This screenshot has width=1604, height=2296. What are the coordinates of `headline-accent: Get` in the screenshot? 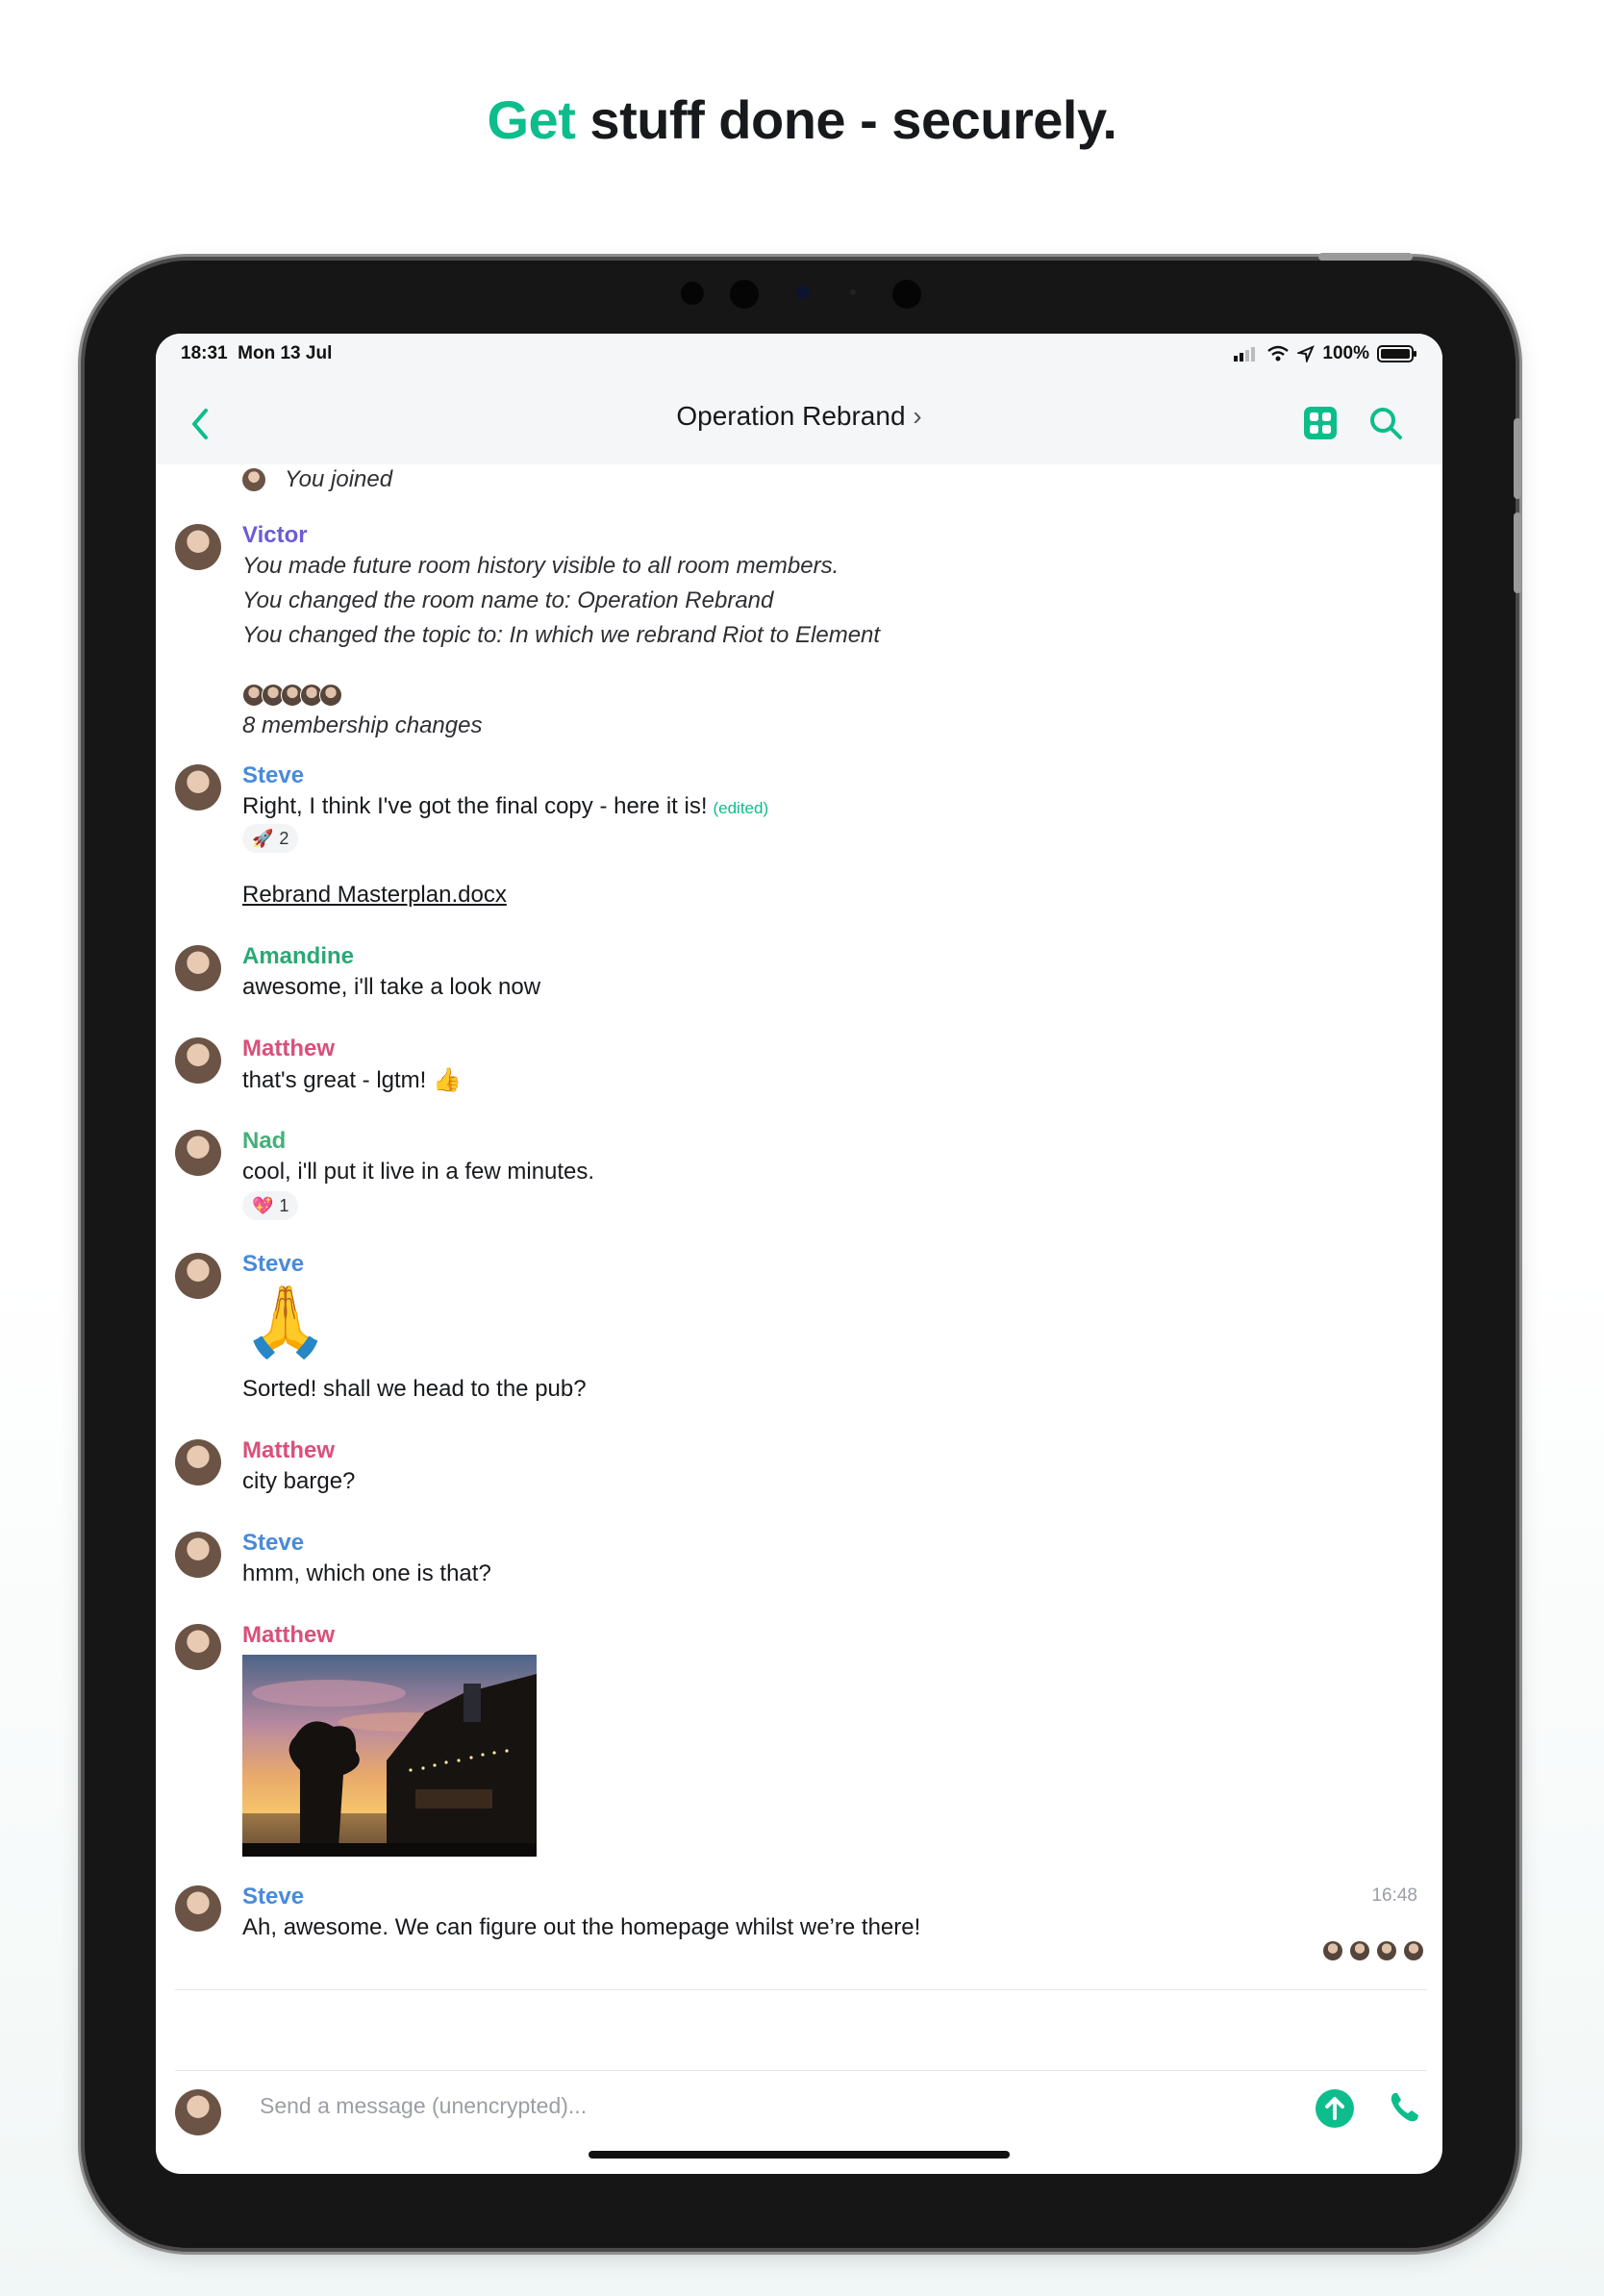 It's located at (531, 119).